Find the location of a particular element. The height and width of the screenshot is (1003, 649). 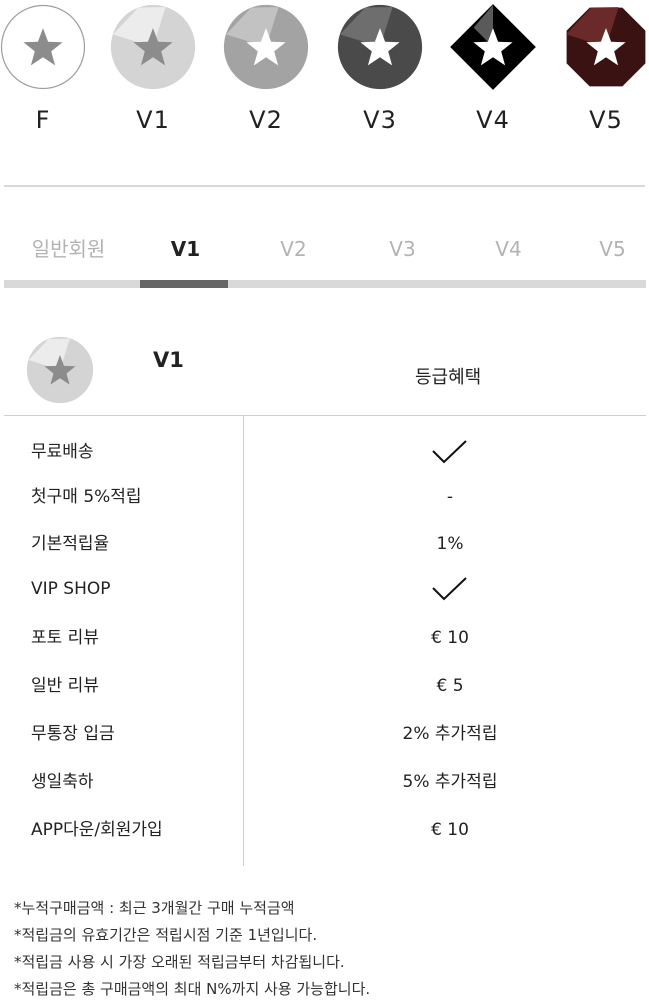

note: *누적구매금액 : 최근 3개월간 구매 누적금액 is located at coordinates (154, 908).